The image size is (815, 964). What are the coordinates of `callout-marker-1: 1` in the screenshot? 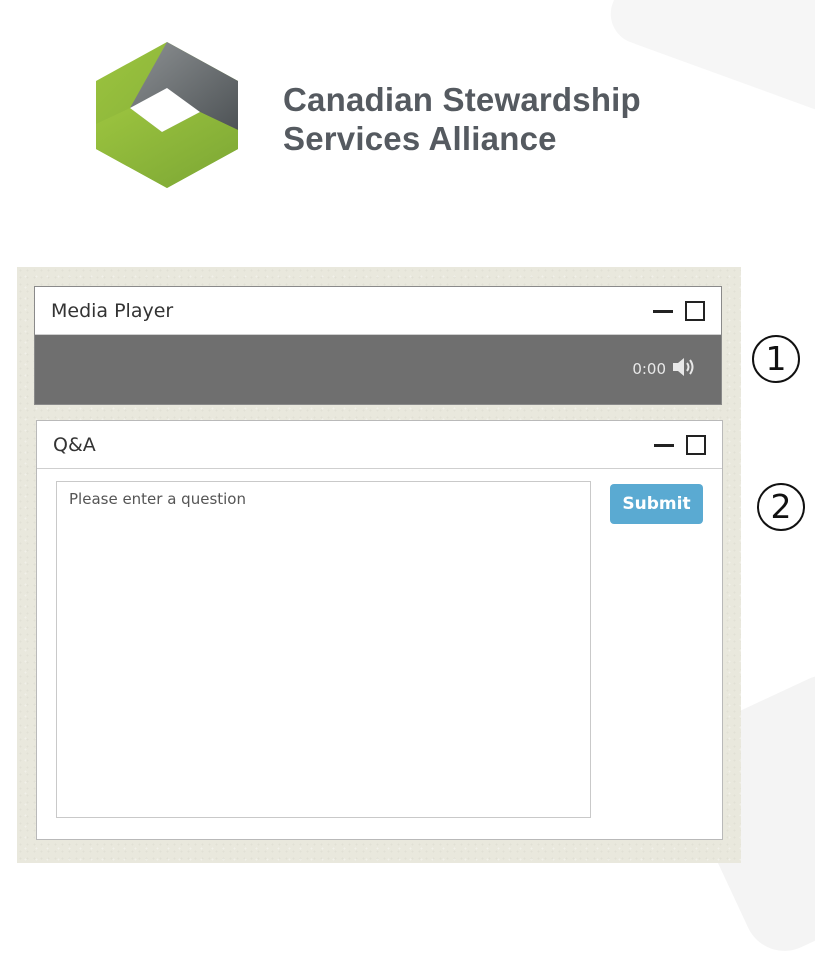 It's located at (776, 359).